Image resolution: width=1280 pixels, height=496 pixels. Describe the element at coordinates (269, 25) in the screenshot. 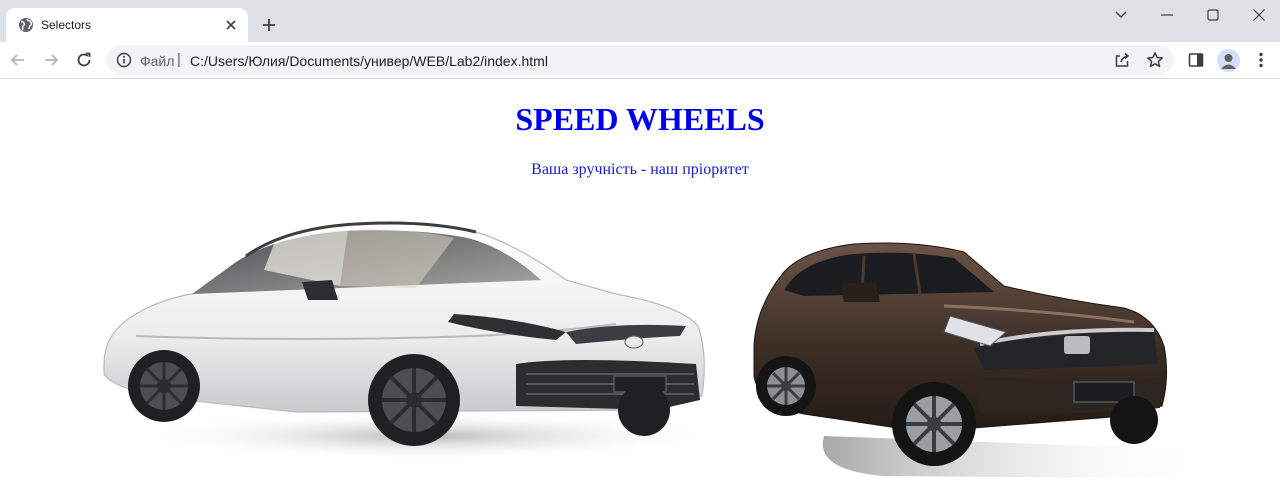

I see `plus-icon` at that location.